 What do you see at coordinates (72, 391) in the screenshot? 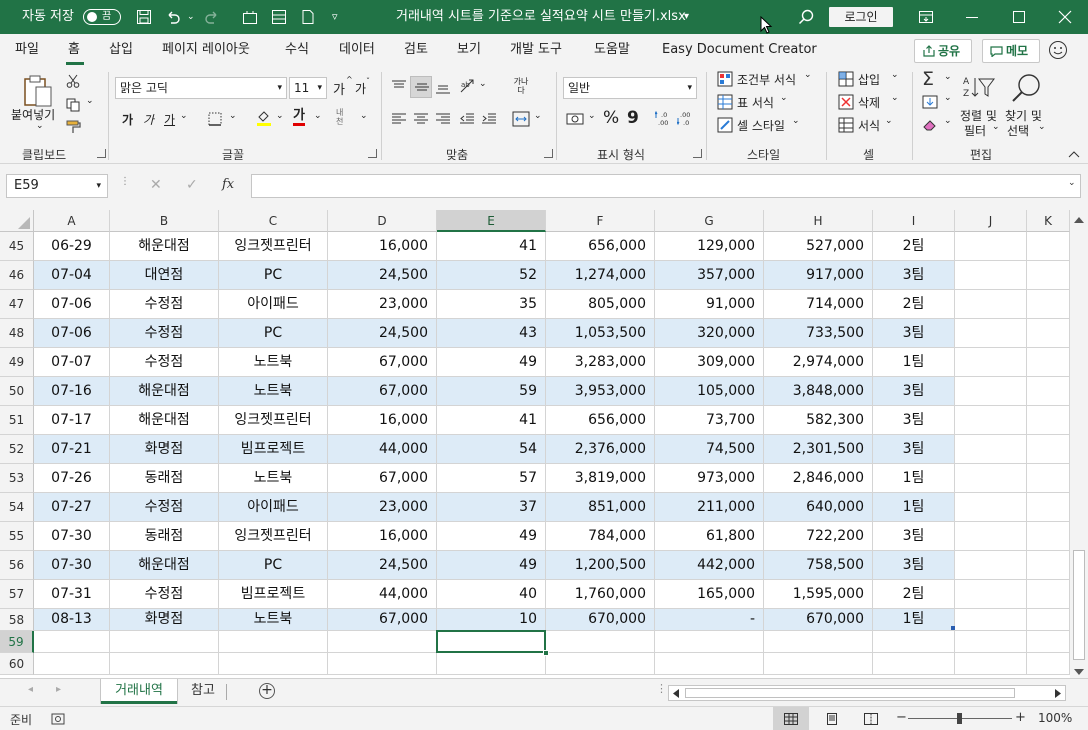
I see `cell-a50: 07-16` at bounding box center [72, 391].